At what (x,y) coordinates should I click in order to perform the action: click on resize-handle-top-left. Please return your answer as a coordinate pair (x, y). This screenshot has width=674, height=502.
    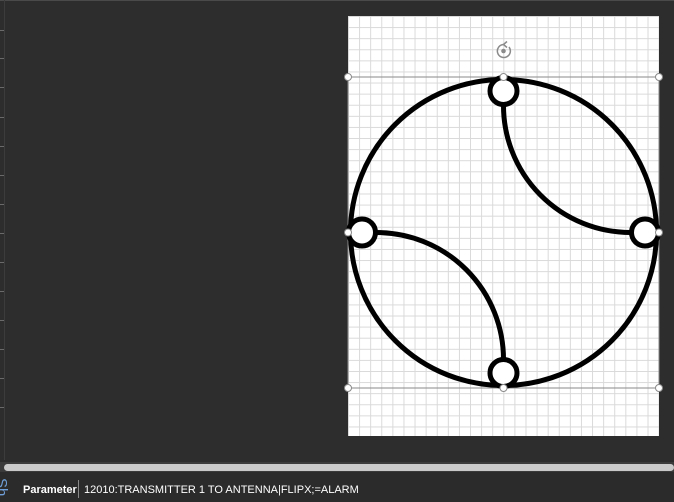
    Looking at the image, I should click on (348, 77).